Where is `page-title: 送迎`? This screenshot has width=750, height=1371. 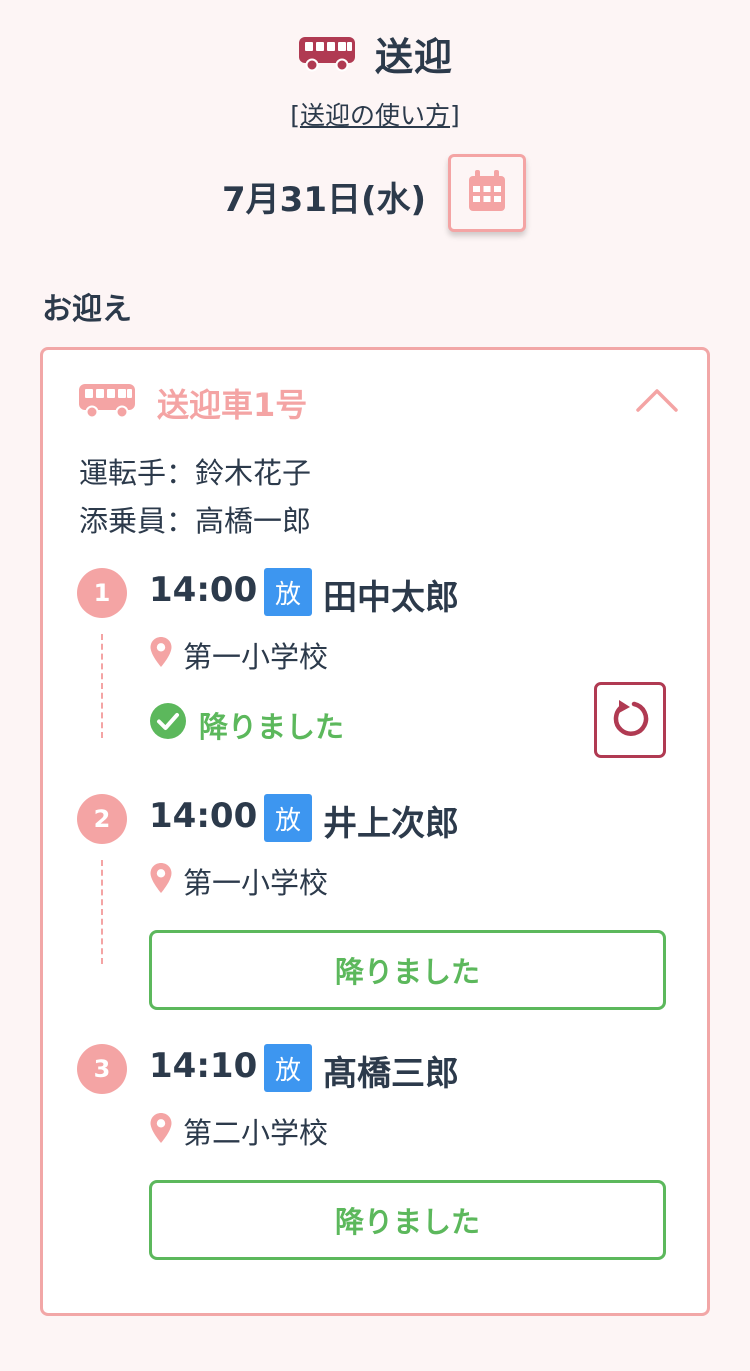
page-title: 送迎 is located at coordinates (413, 57).